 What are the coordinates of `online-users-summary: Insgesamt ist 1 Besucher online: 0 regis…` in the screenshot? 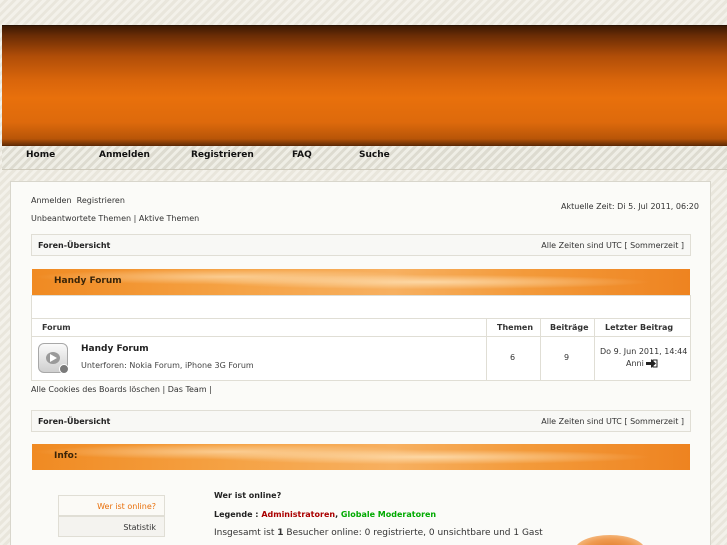 It's located at (378, 533).